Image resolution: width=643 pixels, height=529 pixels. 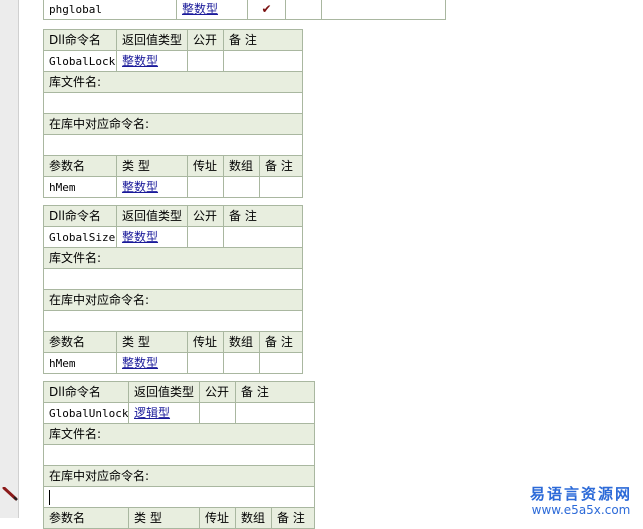 What do you see at coordinates (10, 494) in the screenshot?
I see `pen-icon` at bounding box center [10, 494].